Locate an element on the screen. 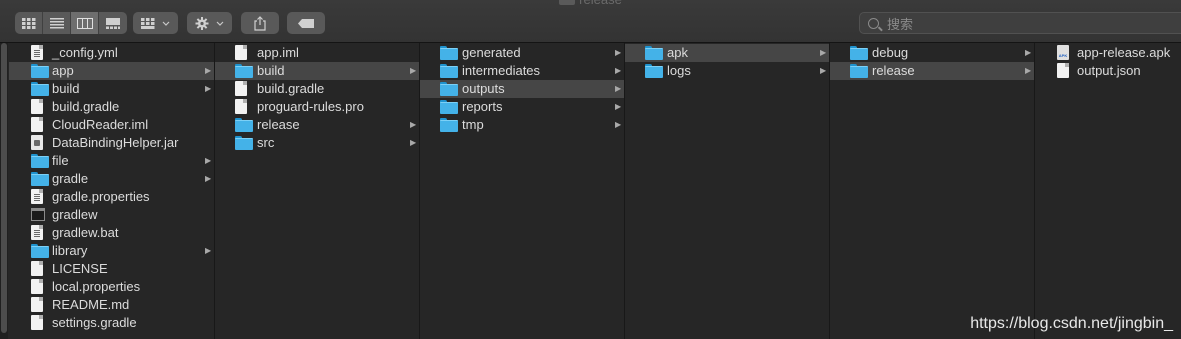  list-view-button is located at coordinates (57, 23).